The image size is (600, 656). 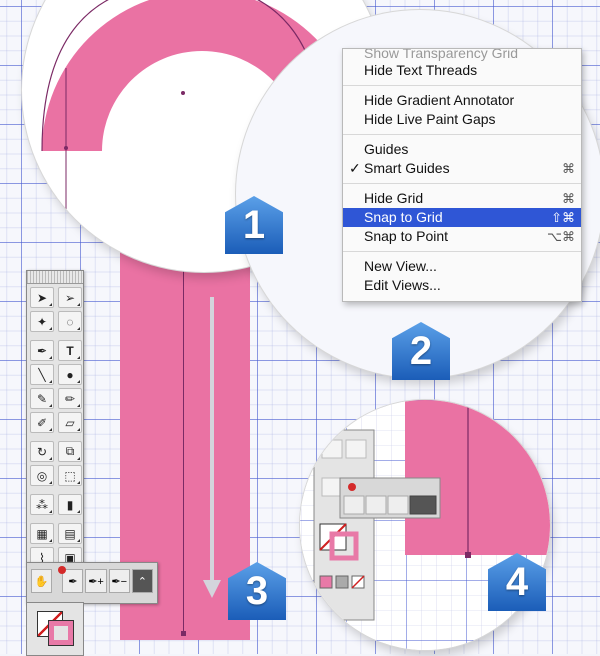 What do you see at coordinates (61, 633) in the screenshot?
I see `stroke-swatch` at bounding box center [61, 633].